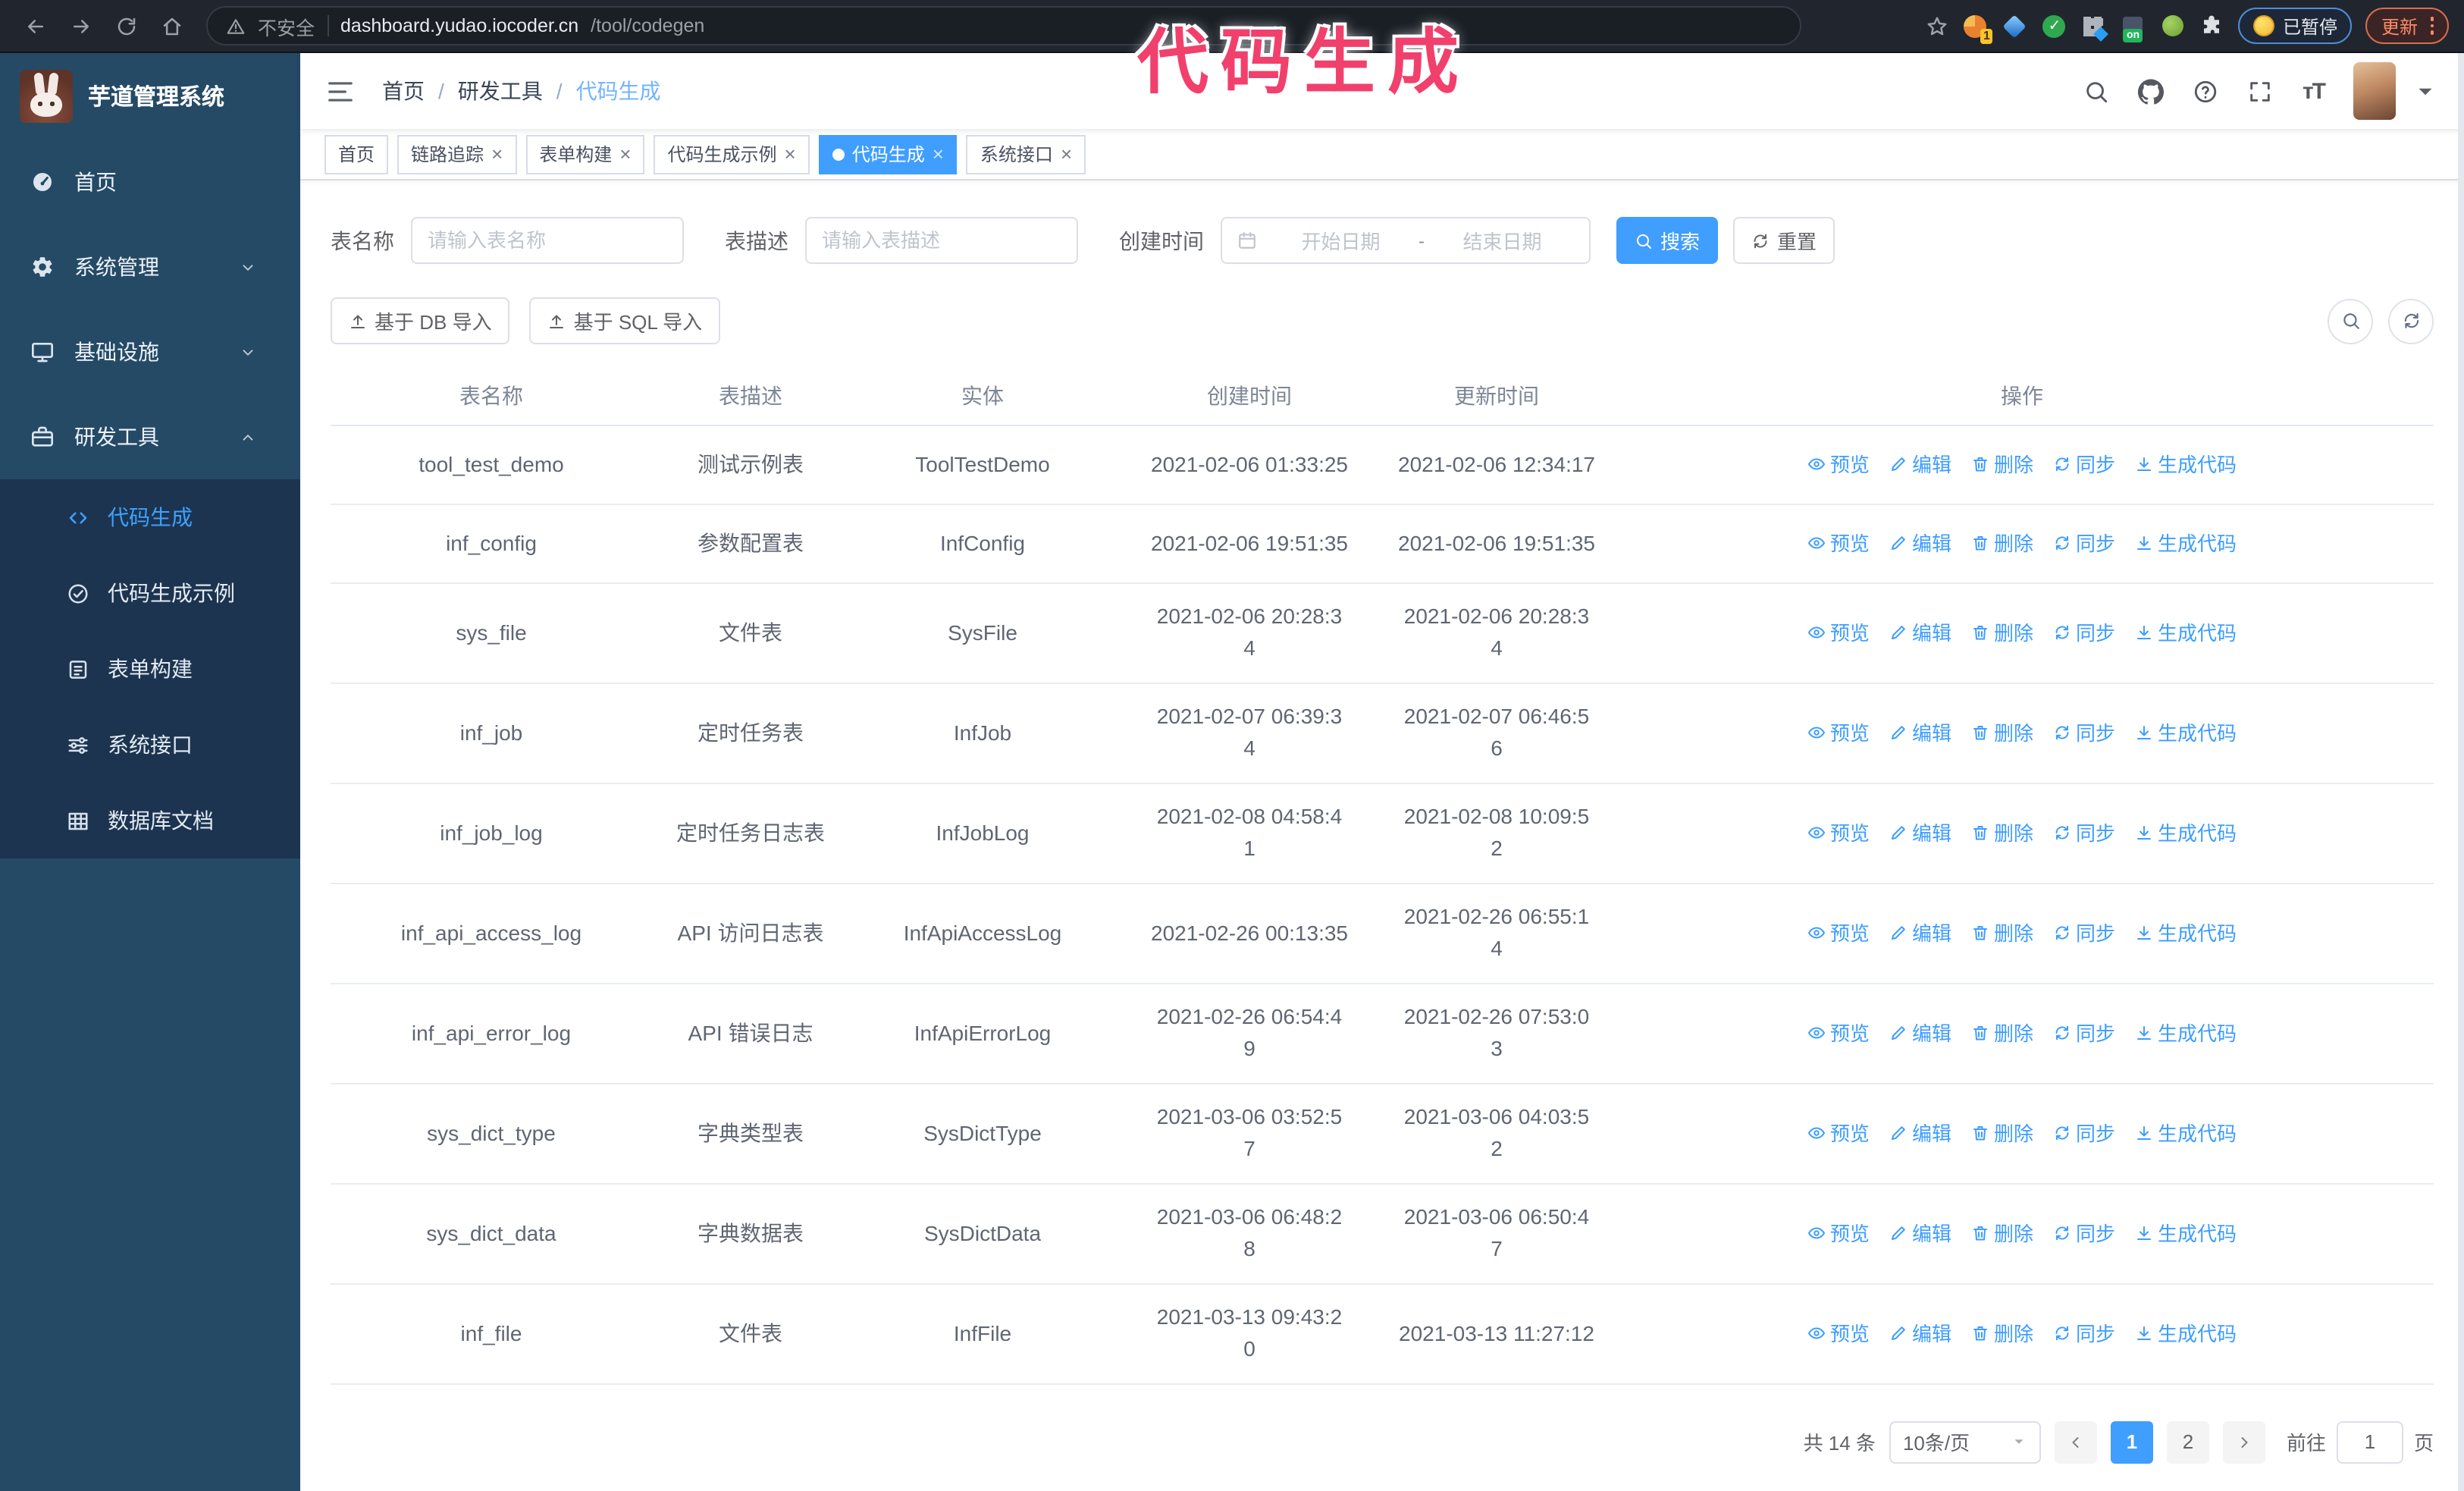 The width and height of the screenshot is (2464, 1491). I want to click on sidebar-item-system-api: 系统接口, so click(150, 745).